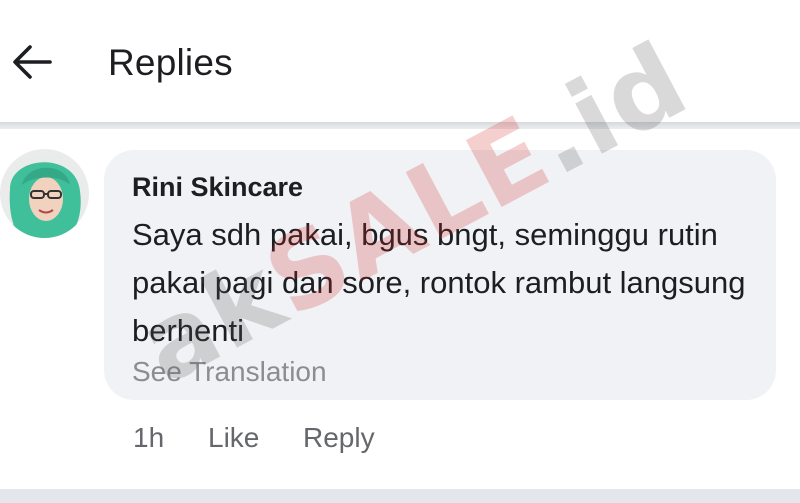 This screenshot has height=503, width=800. I want to click on comment-author: Rini Skincare, so click(217, 187).